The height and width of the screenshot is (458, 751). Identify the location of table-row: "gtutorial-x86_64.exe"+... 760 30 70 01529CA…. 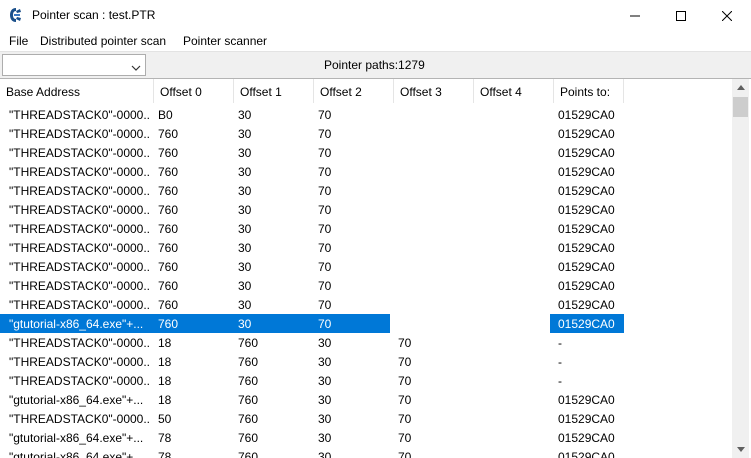
(366, 323).